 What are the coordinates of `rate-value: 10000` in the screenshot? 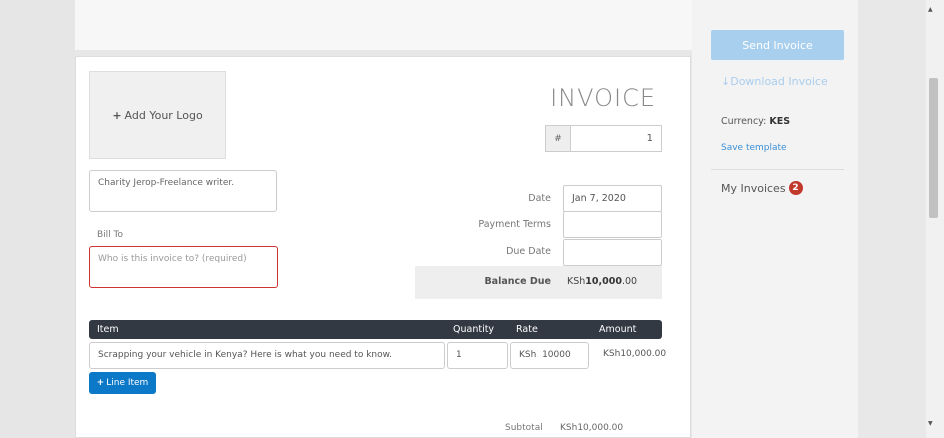 It's located at (556, 355).